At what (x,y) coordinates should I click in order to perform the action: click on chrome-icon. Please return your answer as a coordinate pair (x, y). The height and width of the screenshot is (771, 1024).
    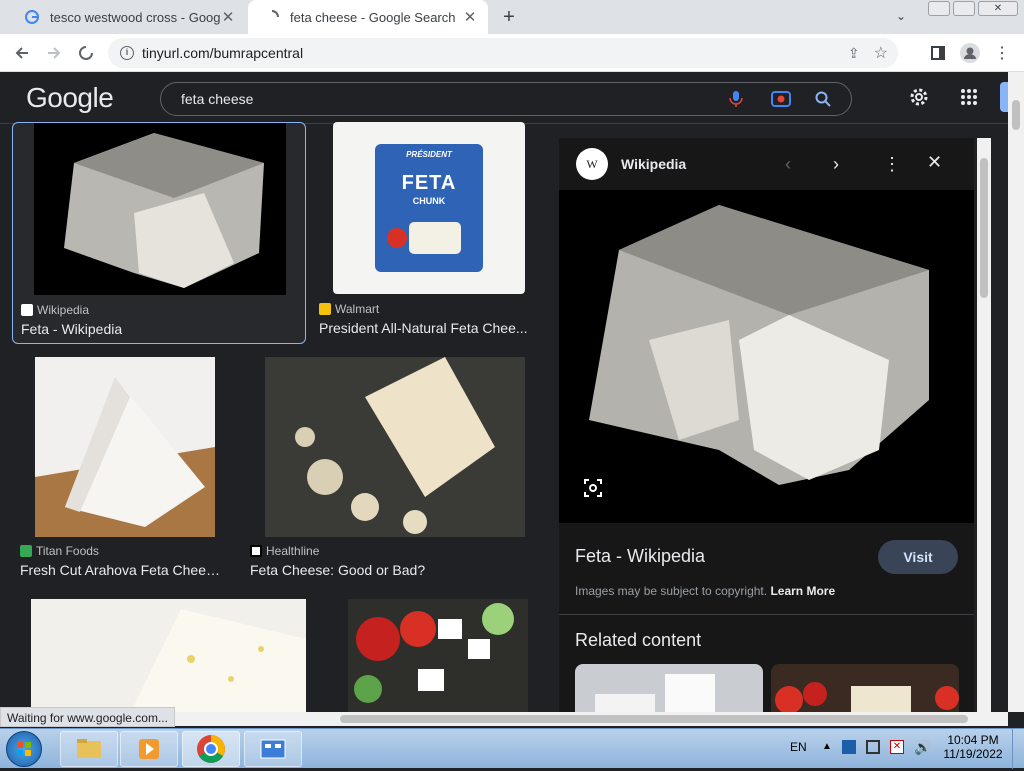
    Looking at the image, I should click on (211, 749).